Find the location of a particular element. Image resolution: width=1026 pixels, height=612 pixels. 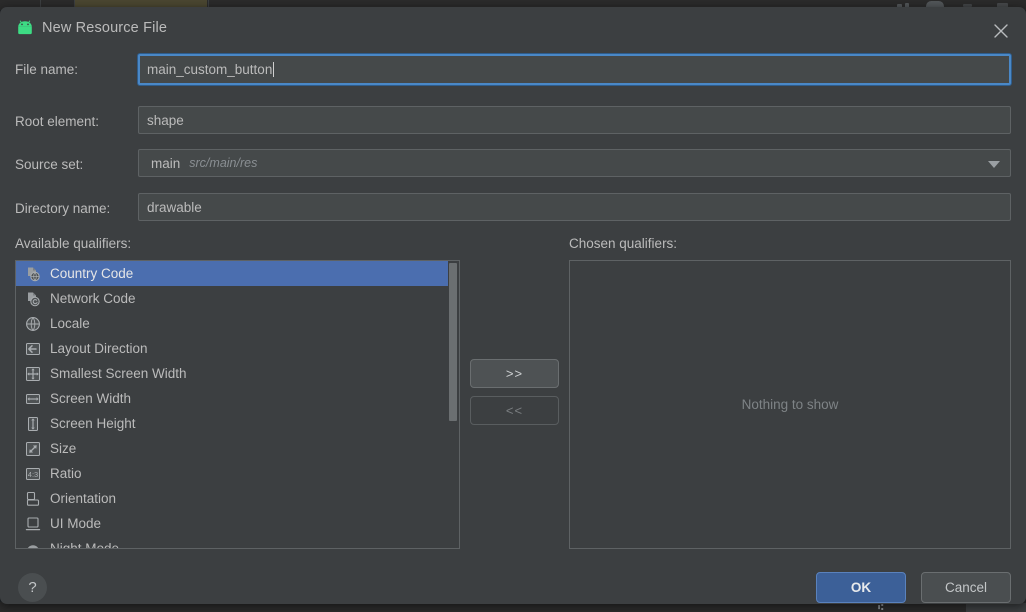

directory-name-input: drawable is located at coordinates (574, 207).